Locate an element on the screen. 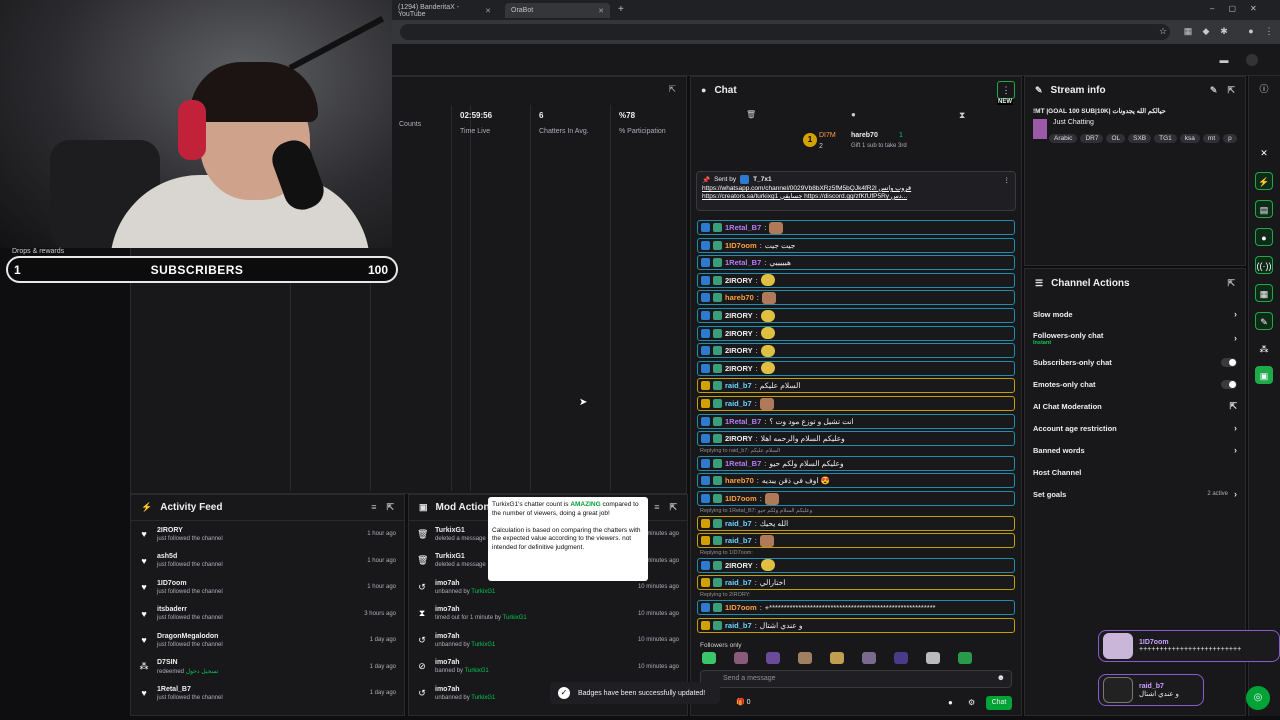 The width and height of the screenshot is (1280, 720). chat-menu-button: ⋮ is located at coordinates (1006, 90).